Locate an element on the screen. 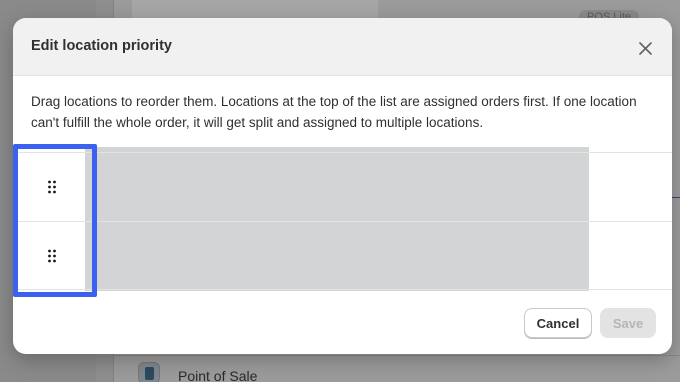 The height and width of the screenshot is (382, 680). background-redacted-block is located at coordinates (255, 10).